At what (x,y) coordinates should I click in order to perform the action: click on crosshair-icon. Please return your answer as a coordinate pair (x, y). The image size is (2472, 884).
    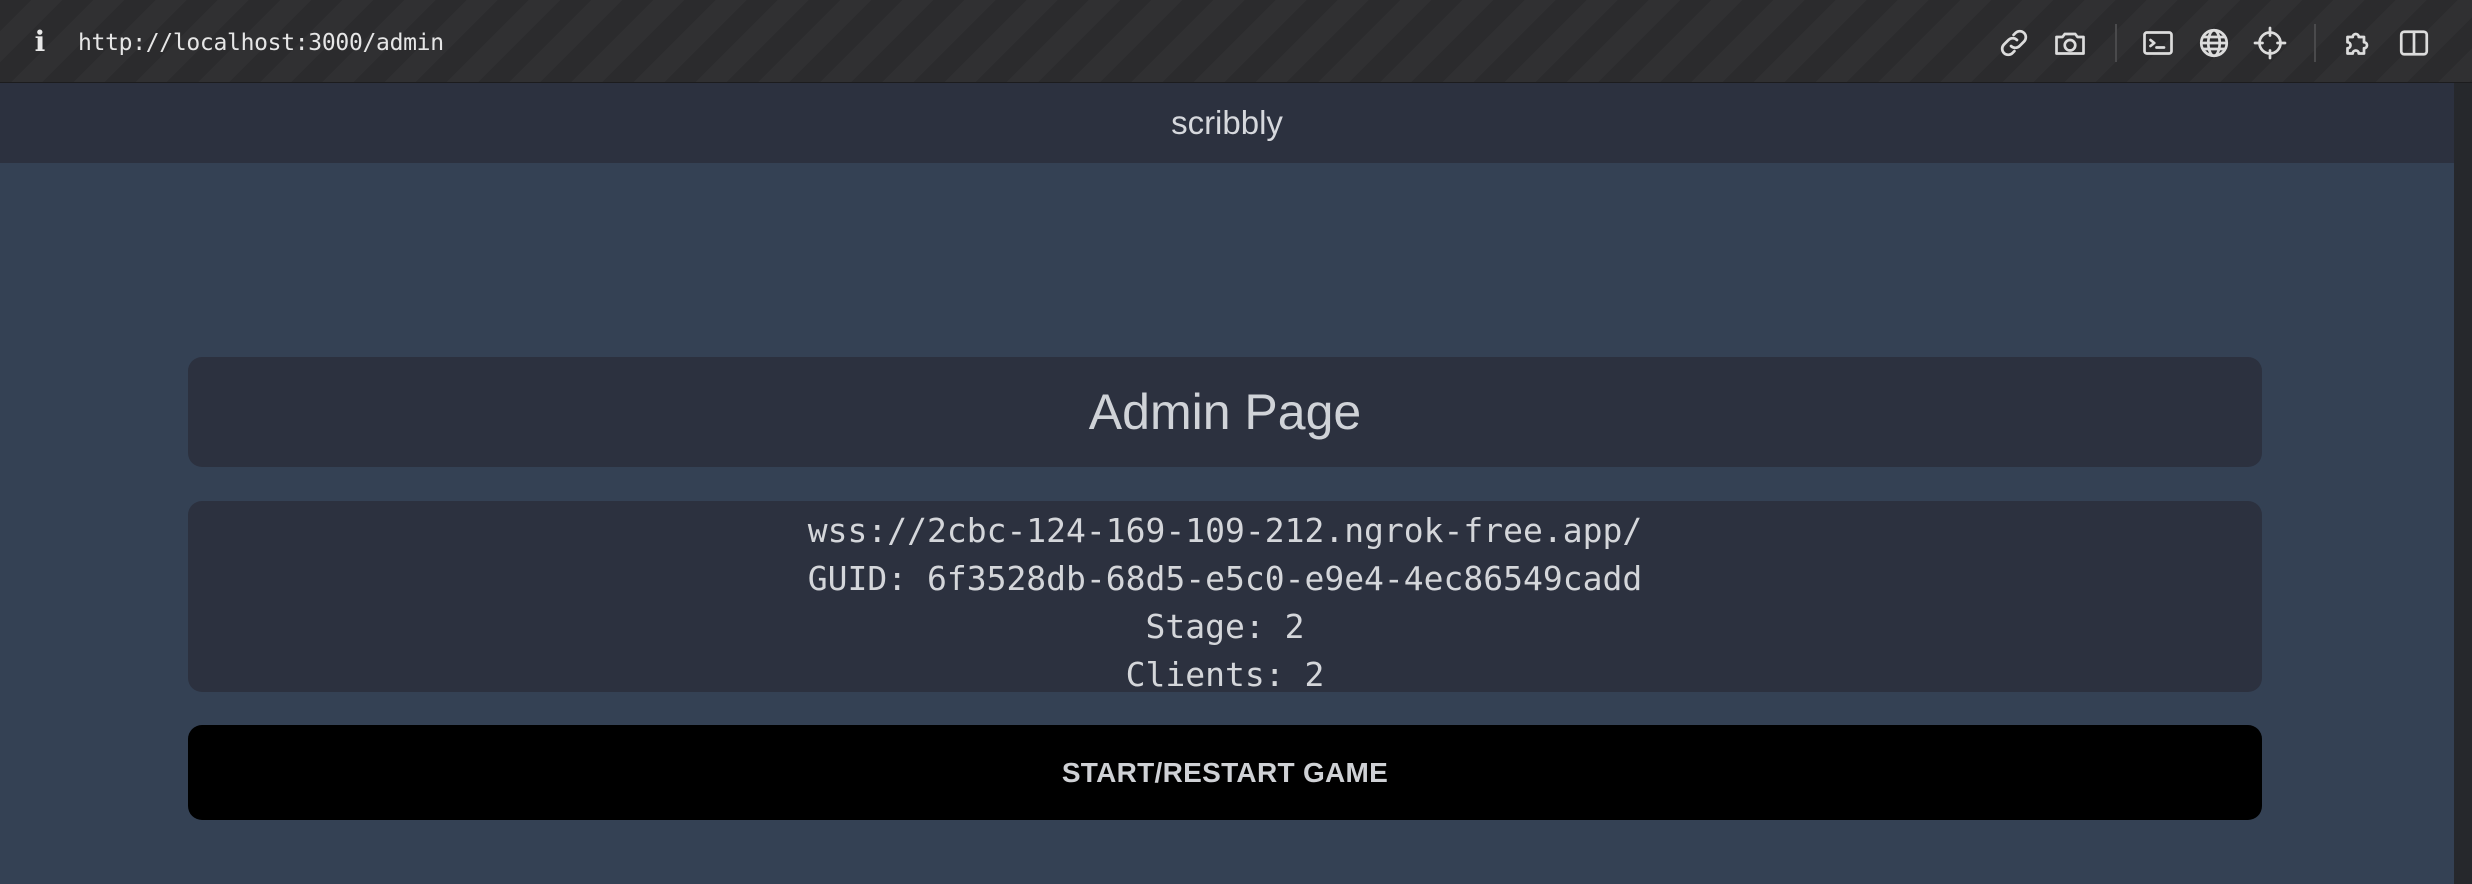
    Looking at the image, I should click on (2270, 43).